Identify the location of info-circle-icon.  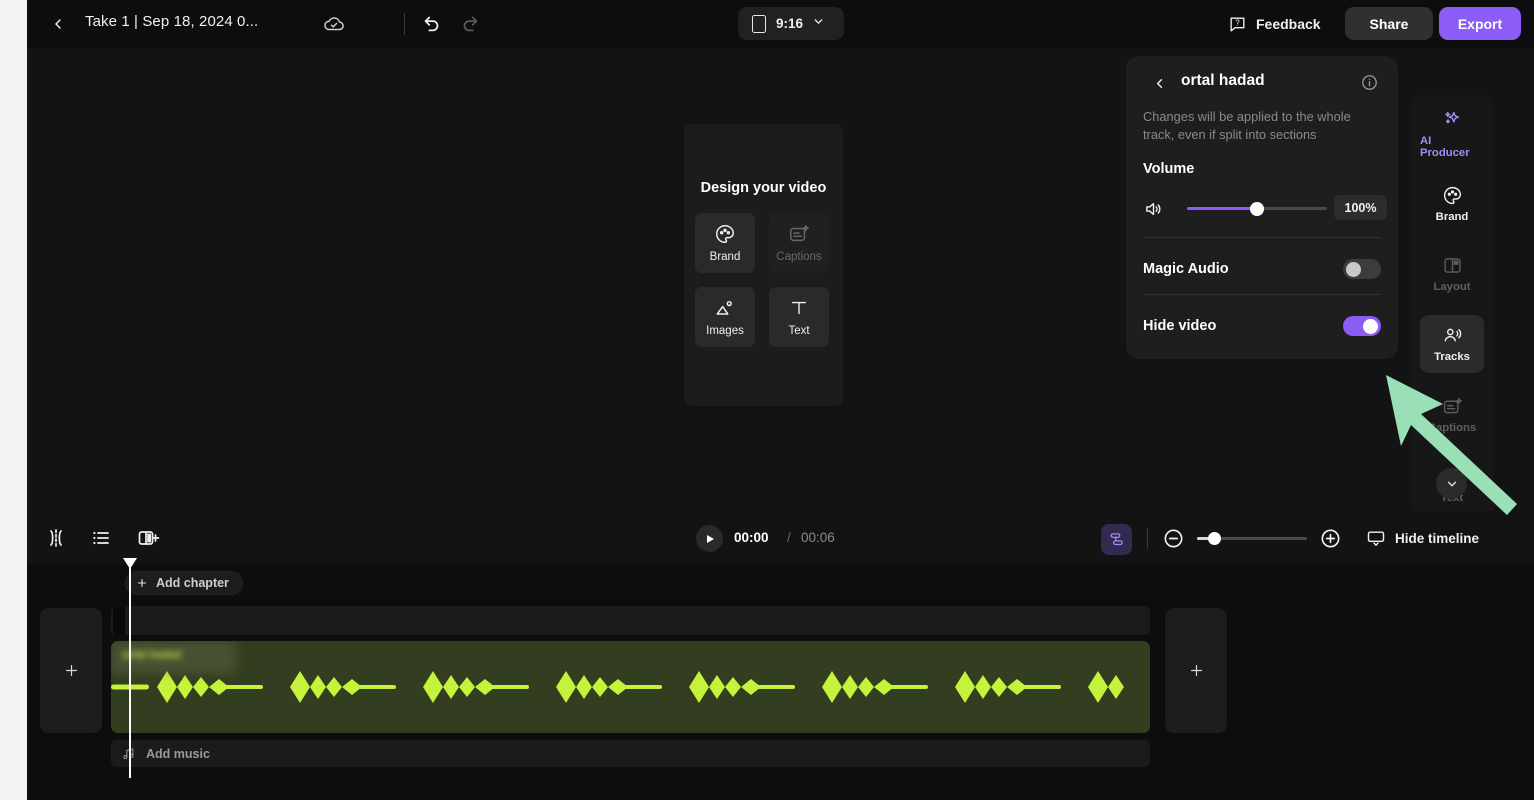
(1369, 82).